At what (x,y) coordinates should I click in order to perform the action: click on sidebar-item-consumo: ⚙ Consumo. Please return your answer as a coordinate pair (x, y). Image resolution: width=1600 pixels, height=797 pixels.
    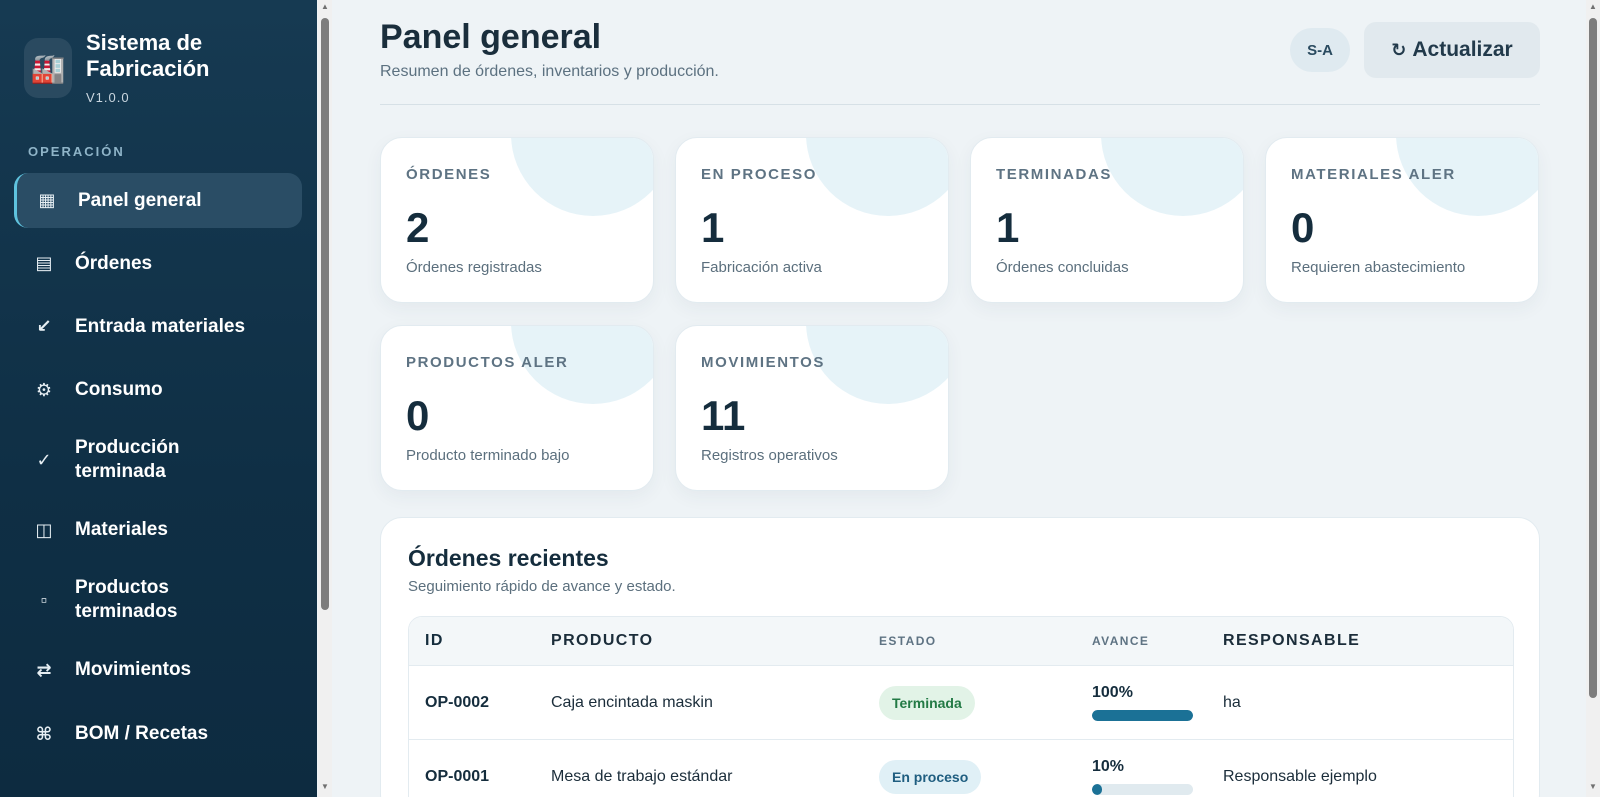
    Looking at the image, I should click on (158, 390).